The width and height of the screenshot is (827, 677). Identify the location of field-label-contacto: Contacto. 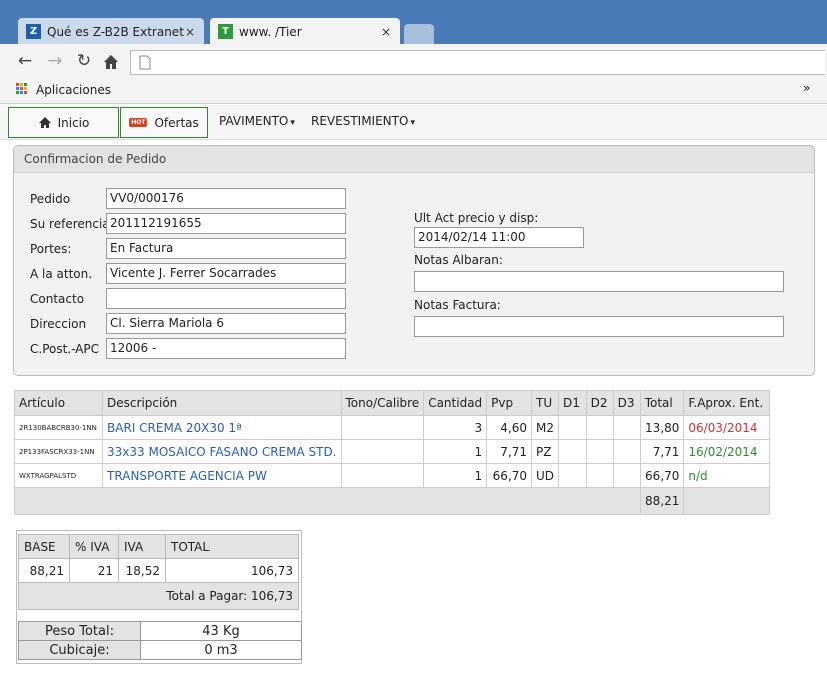
(57, 299).